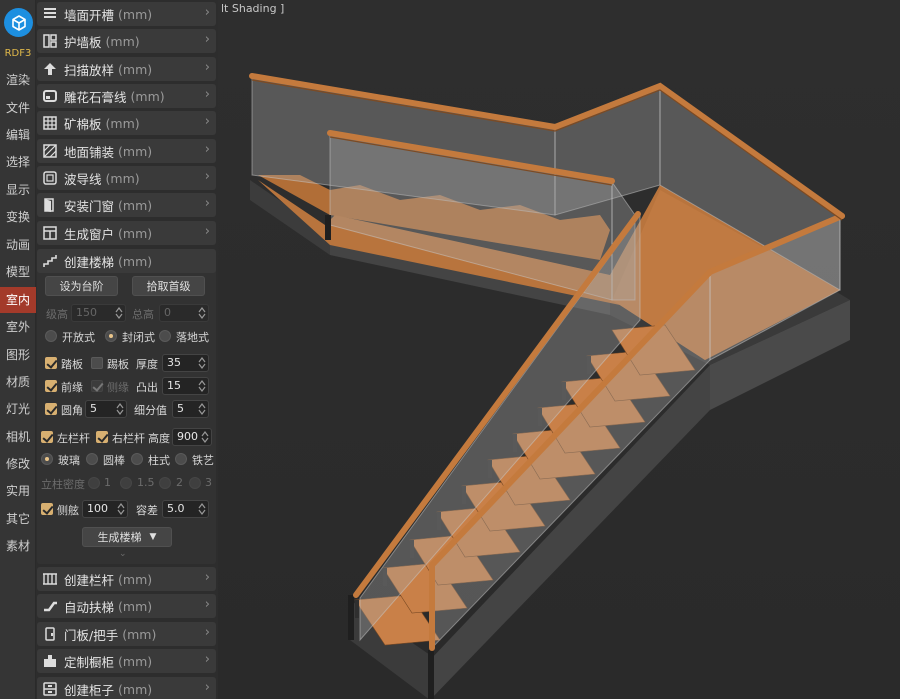 The image size is (900, 699). What do you see at coordinates (126, 483) in the screenshot?
I see `density-15-radio` at bounding box center [126, 483].